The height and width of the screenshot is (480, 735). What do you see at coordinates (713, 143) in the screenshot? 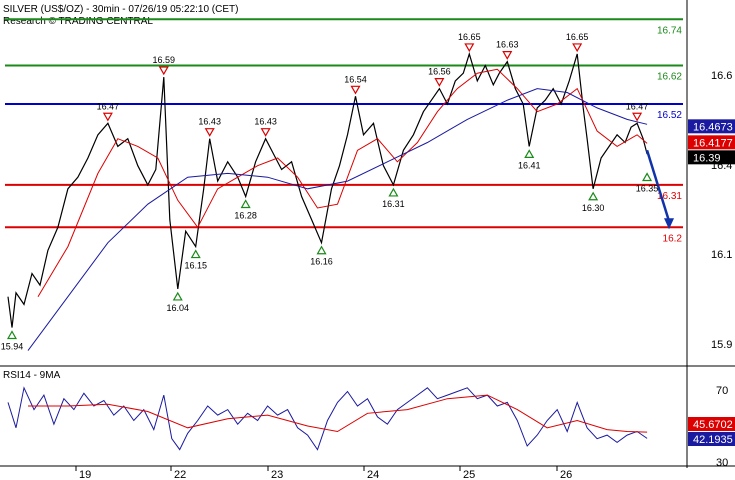
I see `fast-ma-price-tag: 16.4177` at bounding box center [713, 143].